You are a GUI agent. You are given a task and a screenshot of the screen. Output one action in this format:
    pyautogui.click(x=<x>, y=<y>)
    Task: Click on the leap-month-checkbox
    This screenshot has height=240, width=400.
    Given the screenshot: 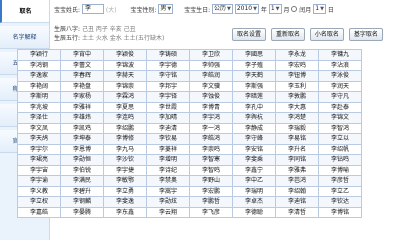 What is the action you would take?
    pyautogui.click(x=294, y=9)
    